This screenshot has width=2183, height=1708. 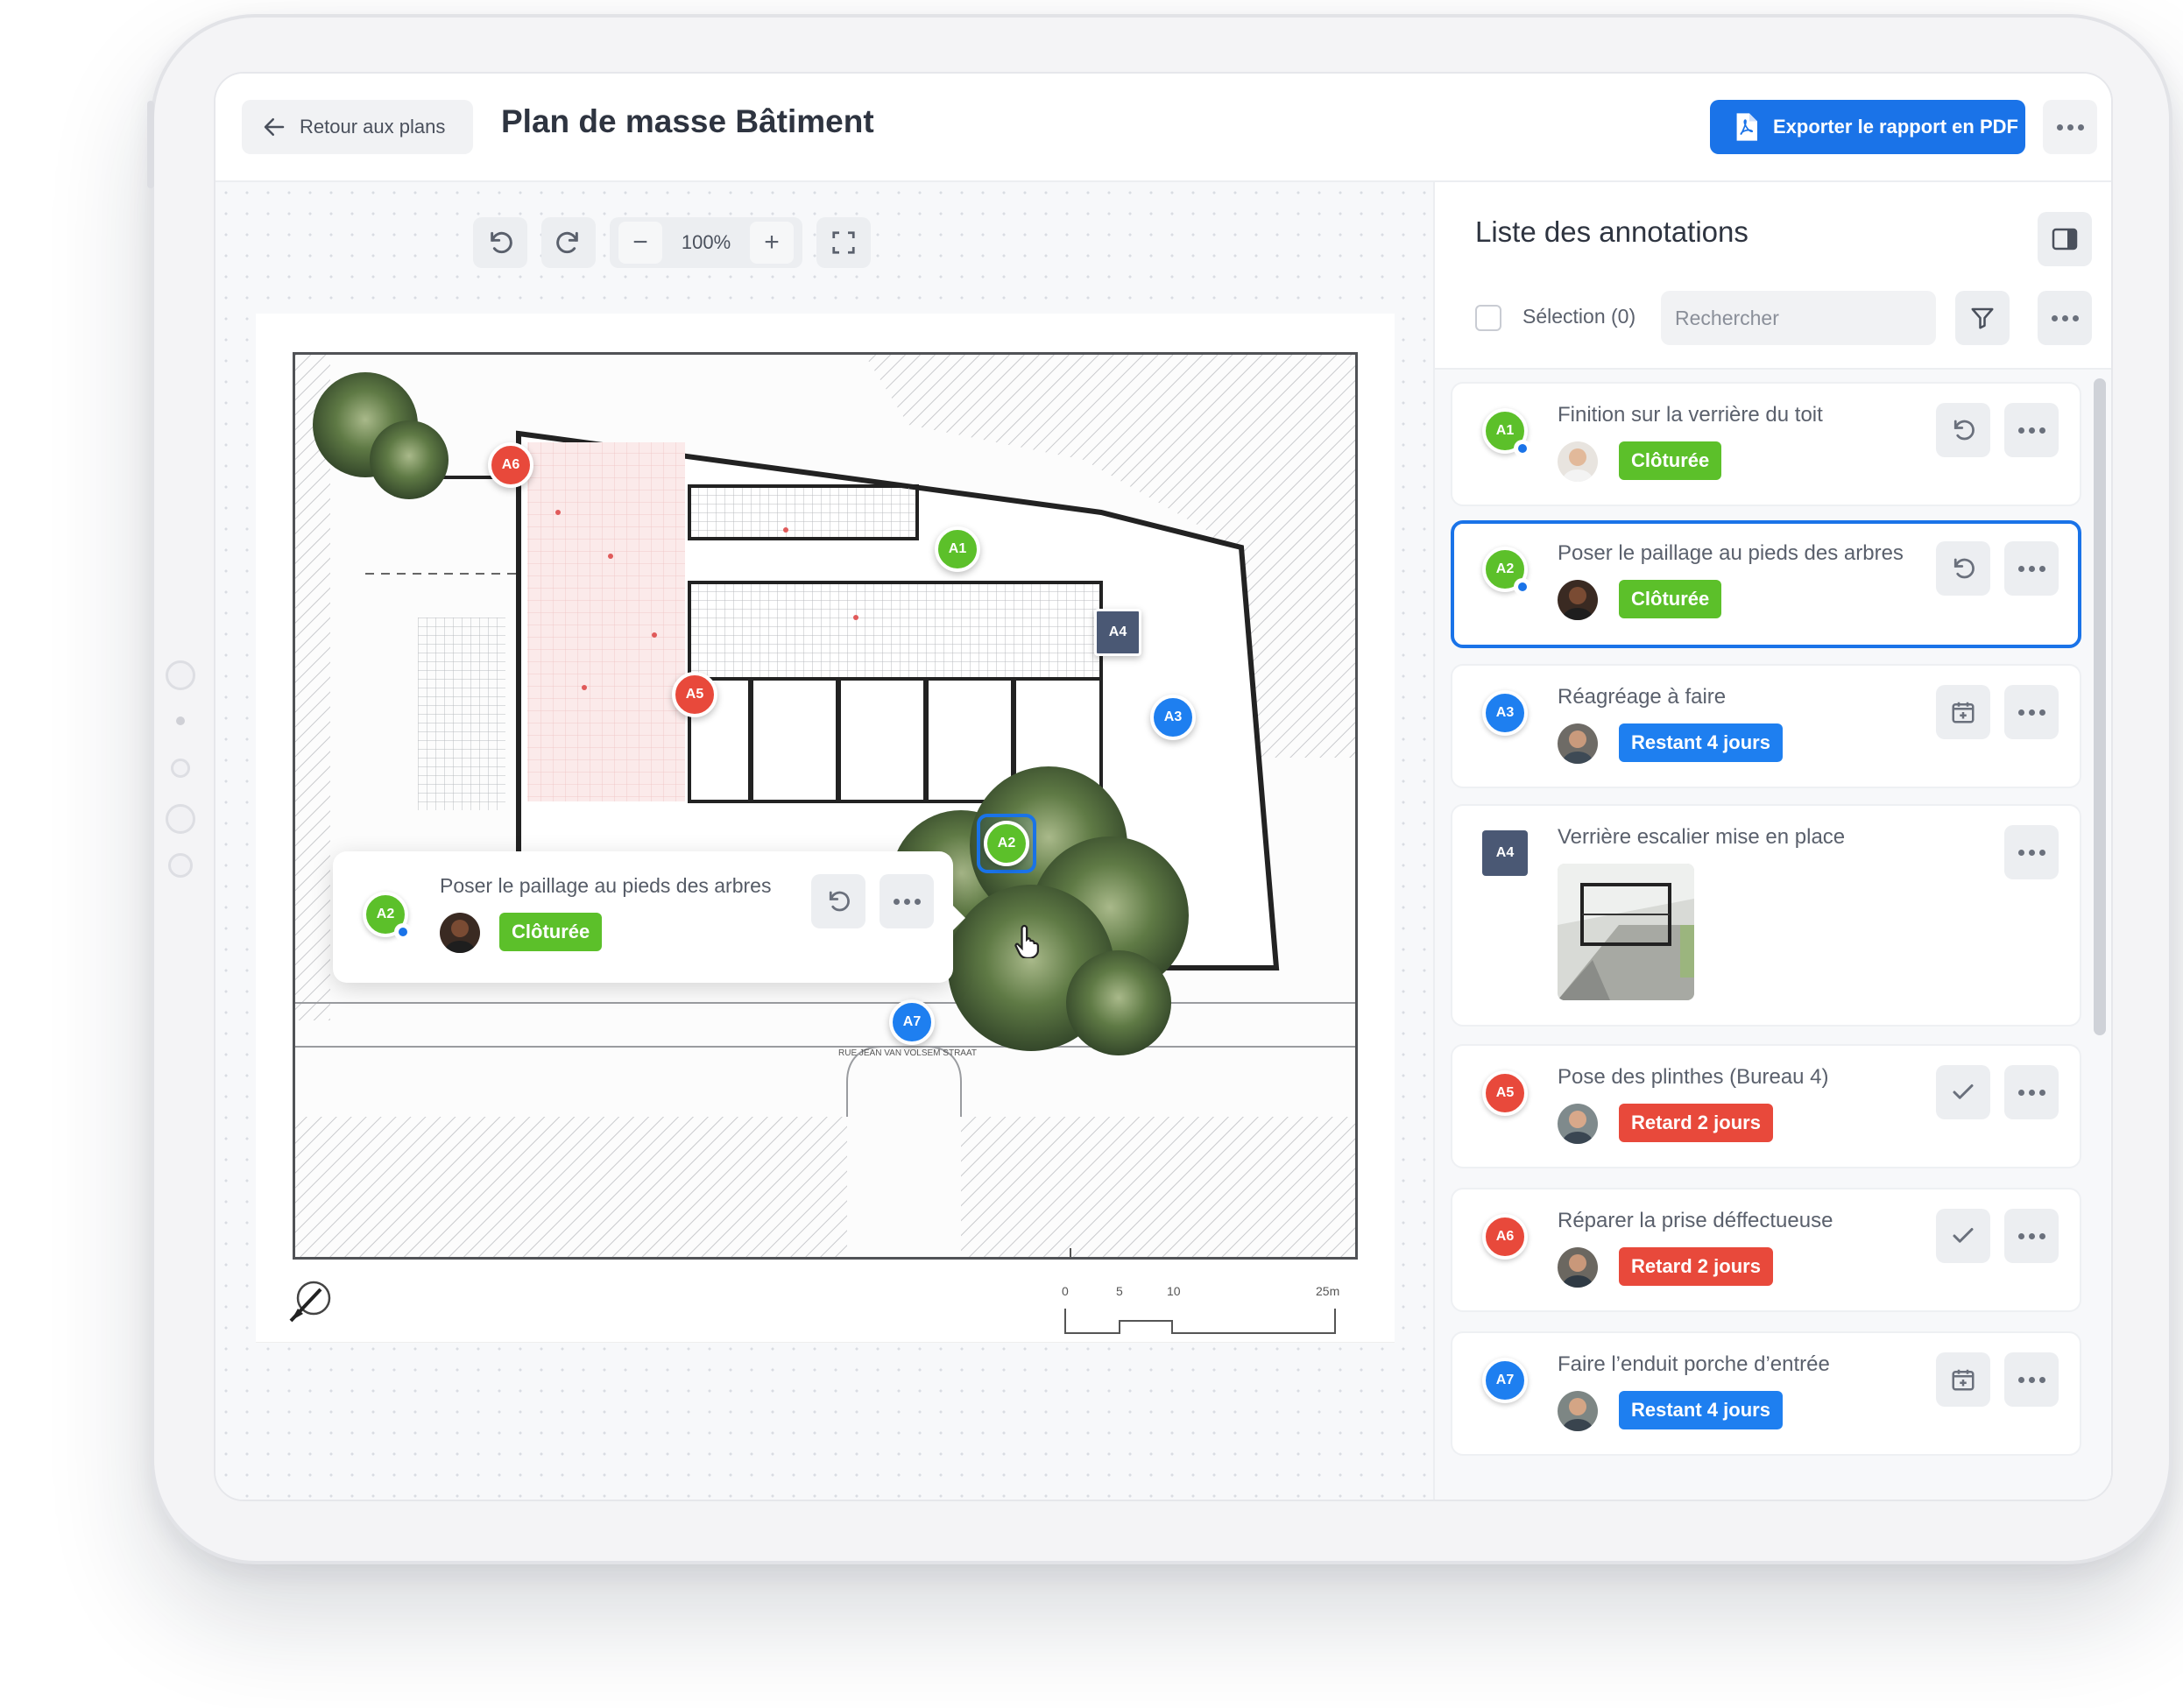 I want to click on plan-marker-a3: A3, so click(x=1173, y=717).